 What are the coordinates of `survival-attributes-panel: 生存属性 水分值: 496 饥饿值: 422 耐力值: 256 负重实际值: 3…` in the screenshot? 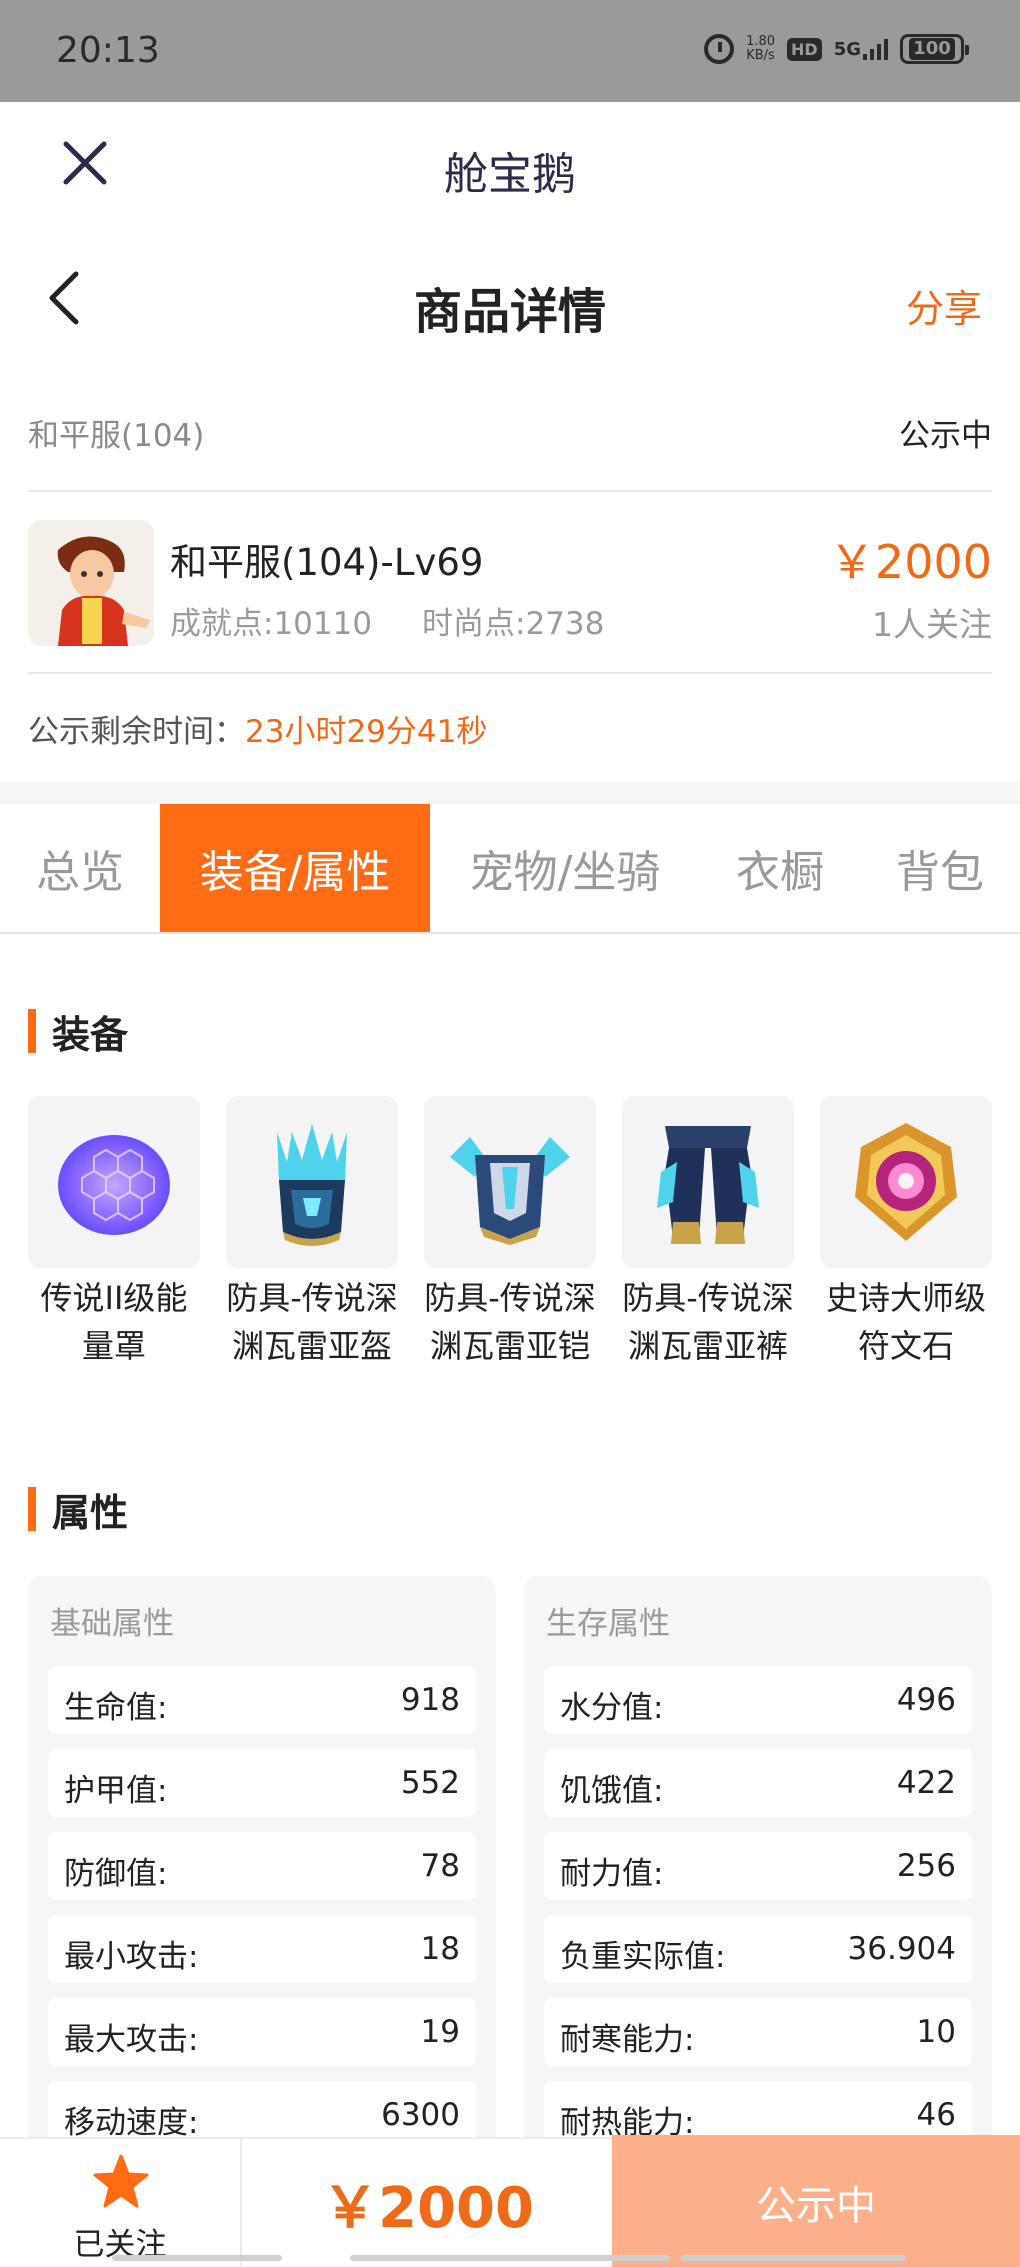 It's located at (758, 1871).